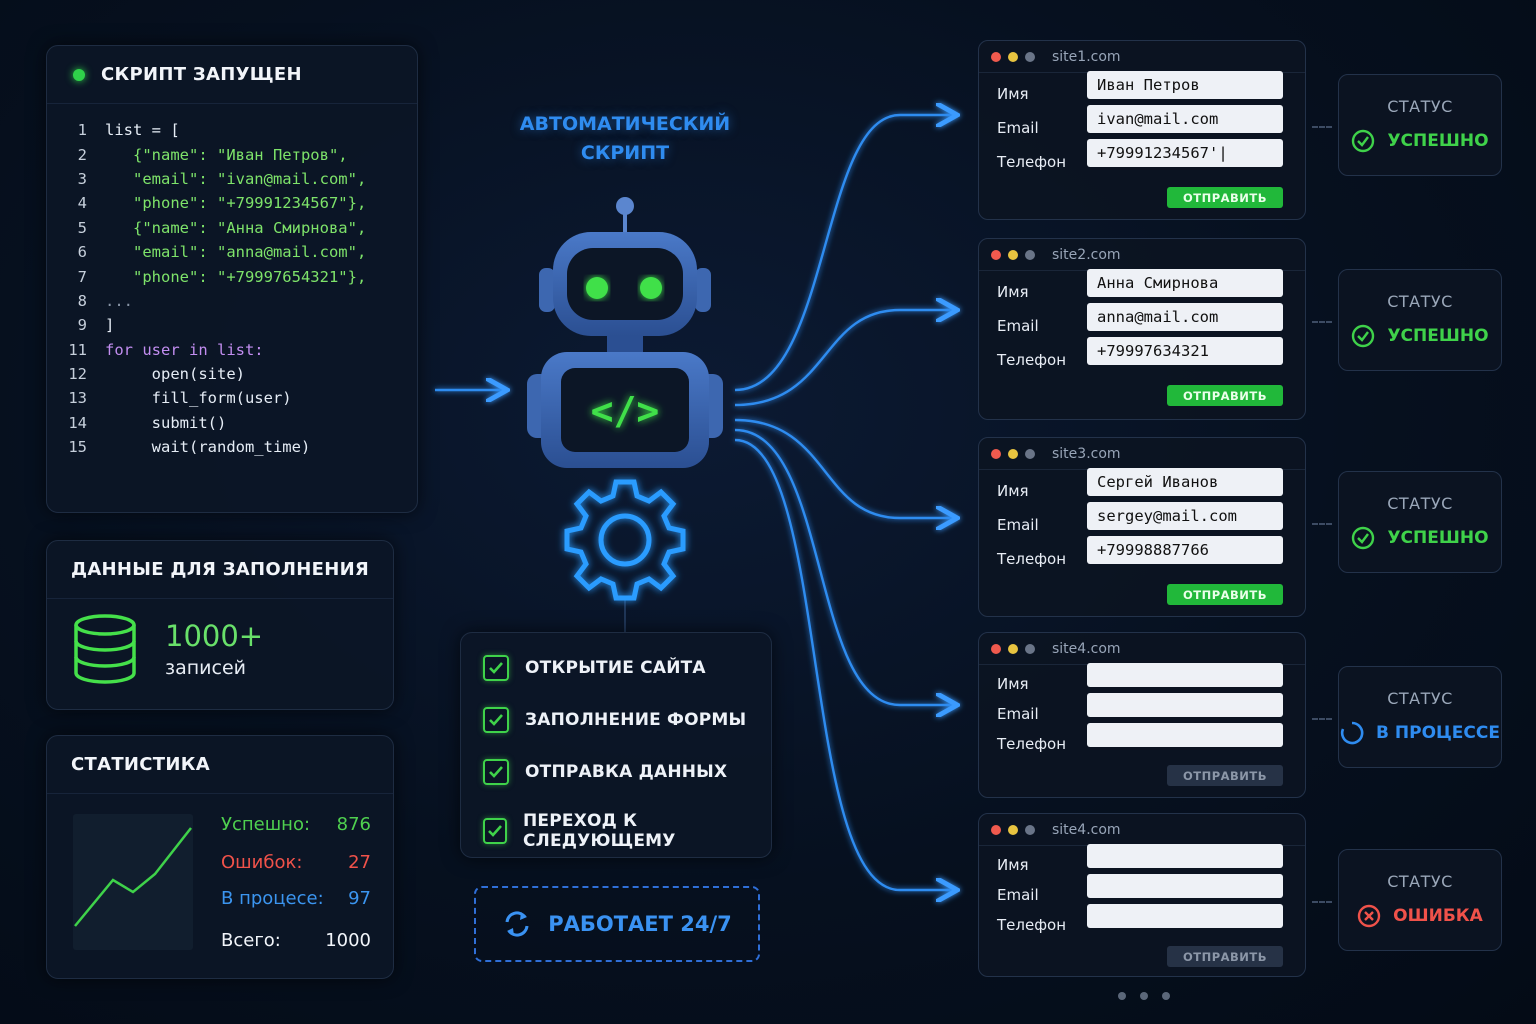 The height and width of the screenshot is (1024, 1536). I want to click on data-panel: ДАННЫЕ ДЛЯ ЗАПОЛНЕНИЯ 1000+ записей, so click(220, 625).